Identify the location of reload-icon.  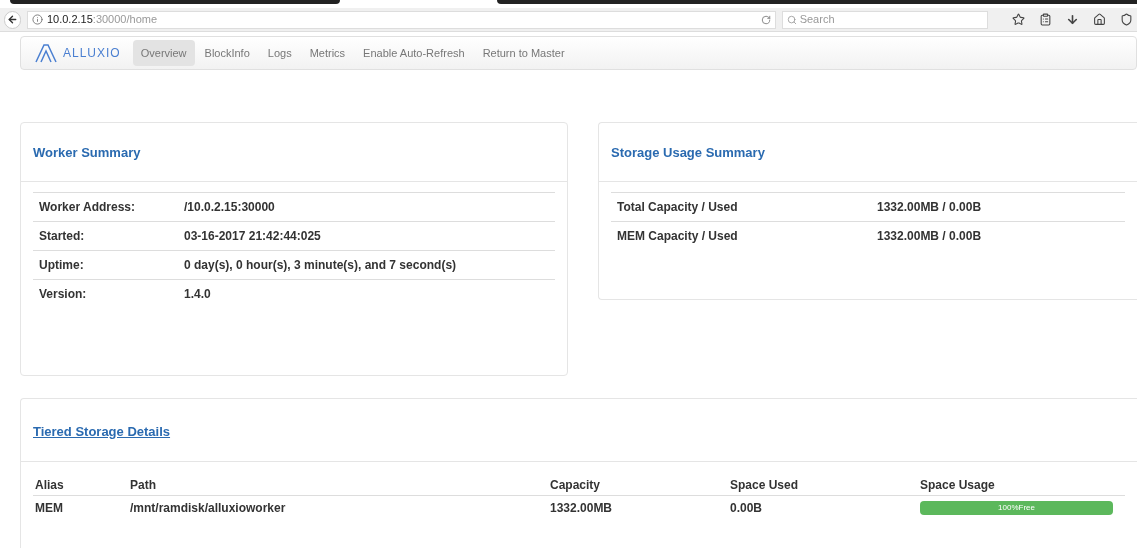
(765, 19).